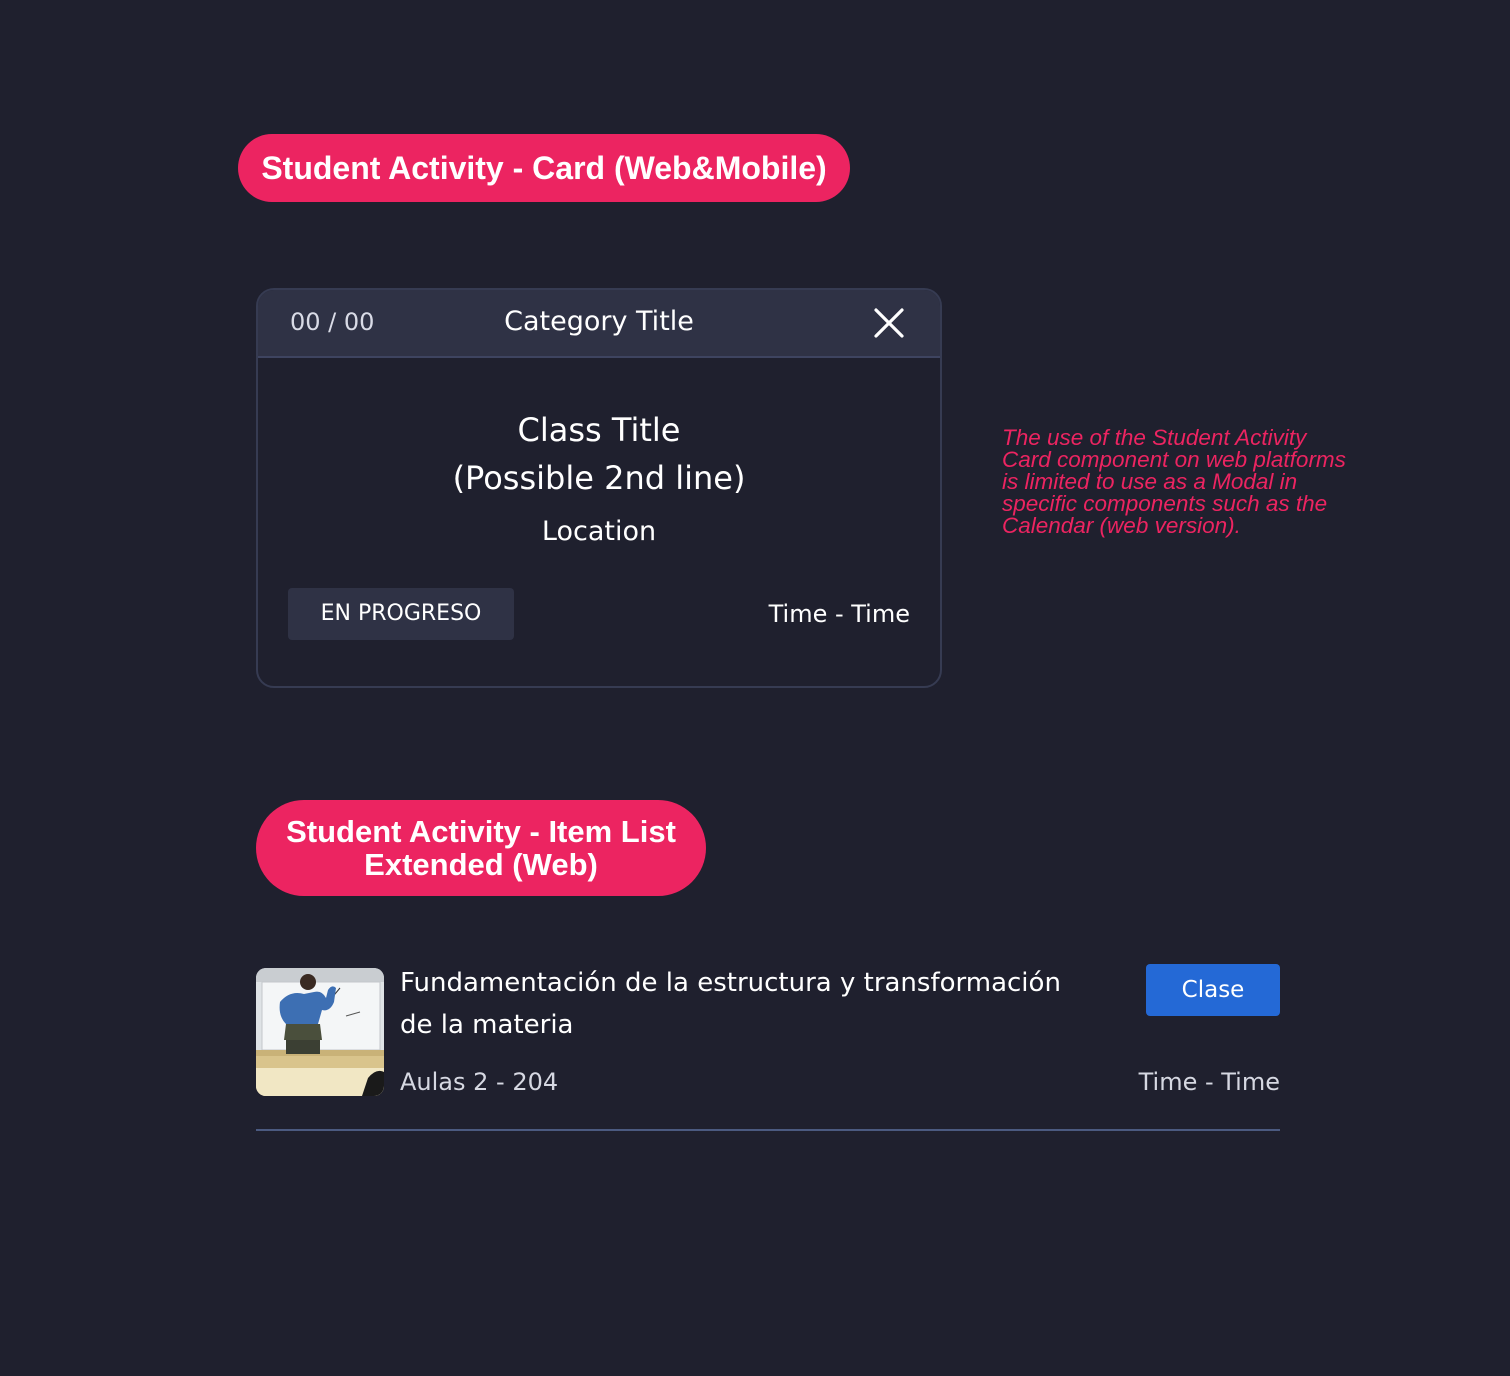 The height and width of the screenshot is (1376, 1510). I want to click on status-badge: EN PROGRESO, so click(401, 614).